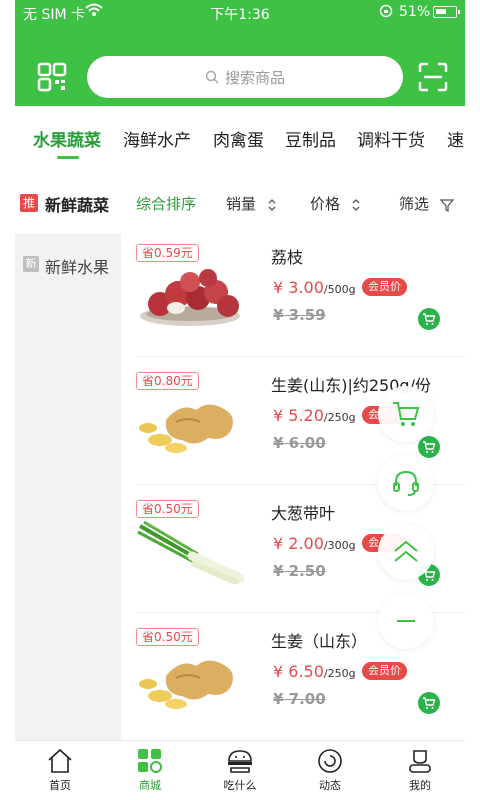 This screenshot has height=800, width=480. Describe the element at coordinates (240, 53) in the screenshot. I see `app-header: 无 SIM 卡 下午1:36 51% 搜索商品` at that location.